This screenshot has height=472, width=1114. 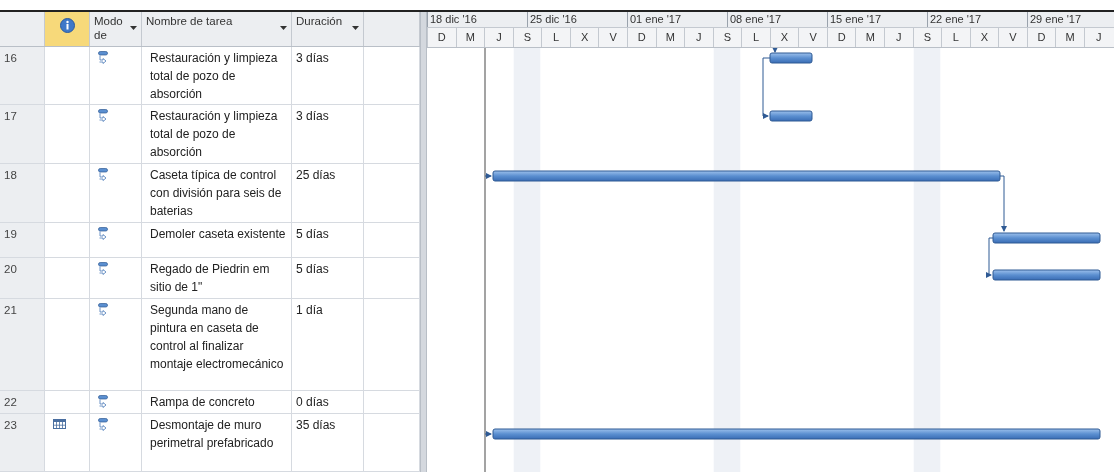 What do you see at coordinates (316, 424) in the screenshot?
I see `task-duration: 35 días` at bounding box center [316, 424].